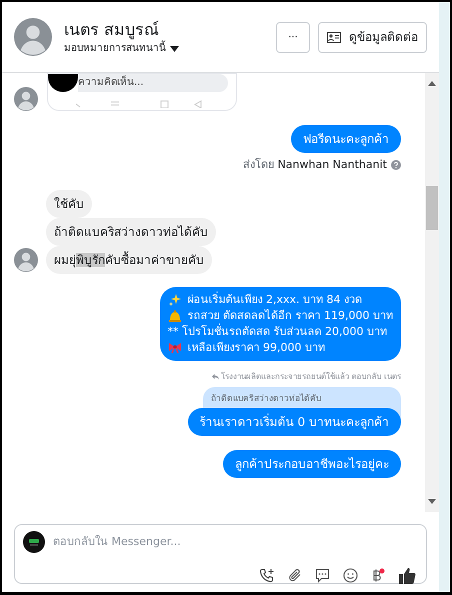 This screenshot has width=452, height=595. Describe the element at coordinates (266, 399) in the screenshot. I see `quoted-text: ถ้าติดแบคริสว่างดาวท่อได้คับ` at that location.